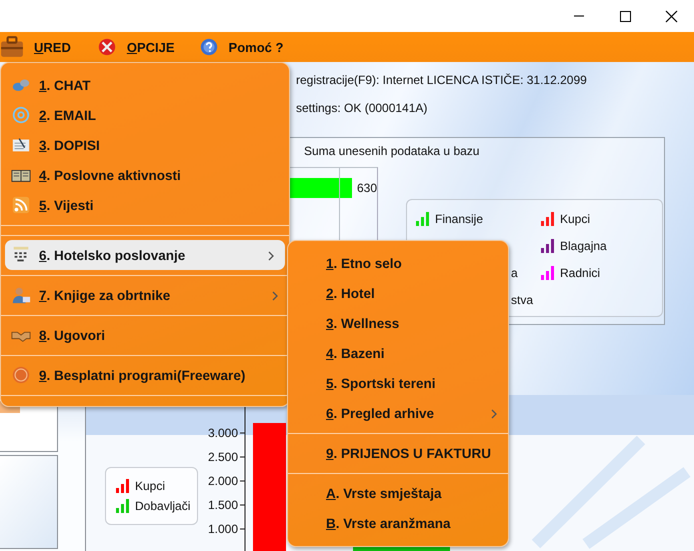 This screenshot has height=551, width=694. I want to click on legend-label: Finansije, so click(459, 219).